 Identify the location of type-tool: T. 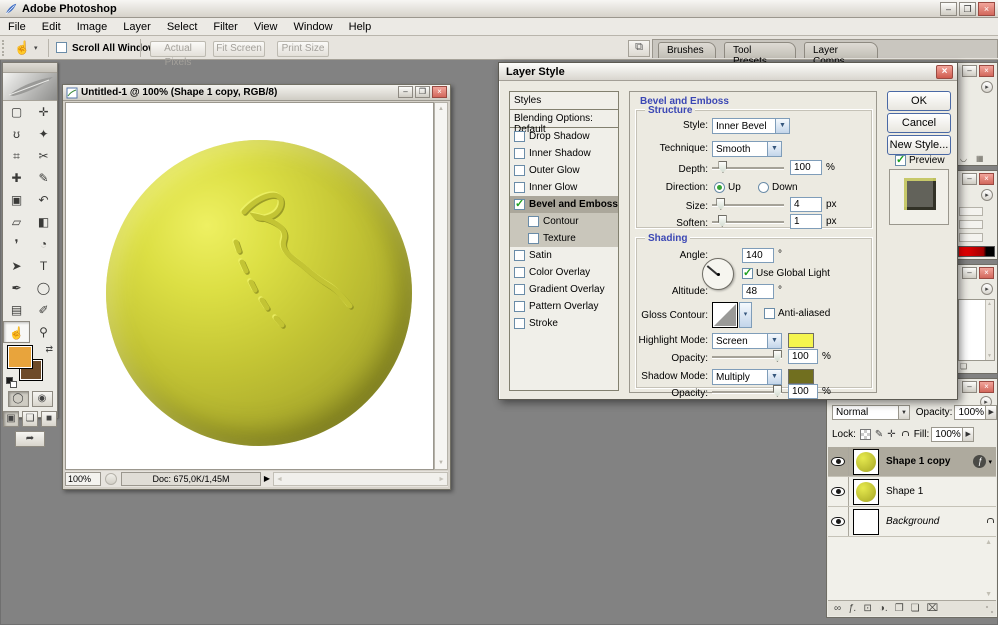
(43, 266).